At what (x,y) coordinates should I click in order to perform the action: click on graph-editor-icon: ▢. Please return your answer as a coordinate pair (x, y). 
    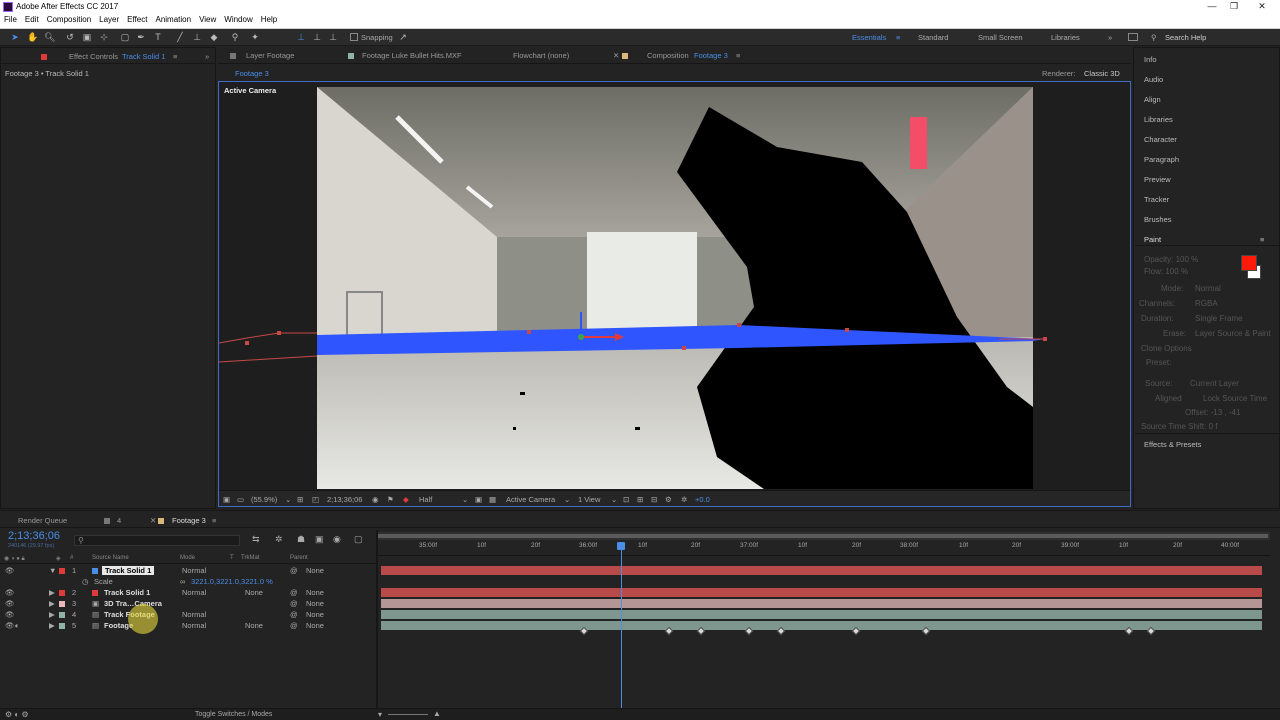
    Looking at the image, I should click on (358, 539).